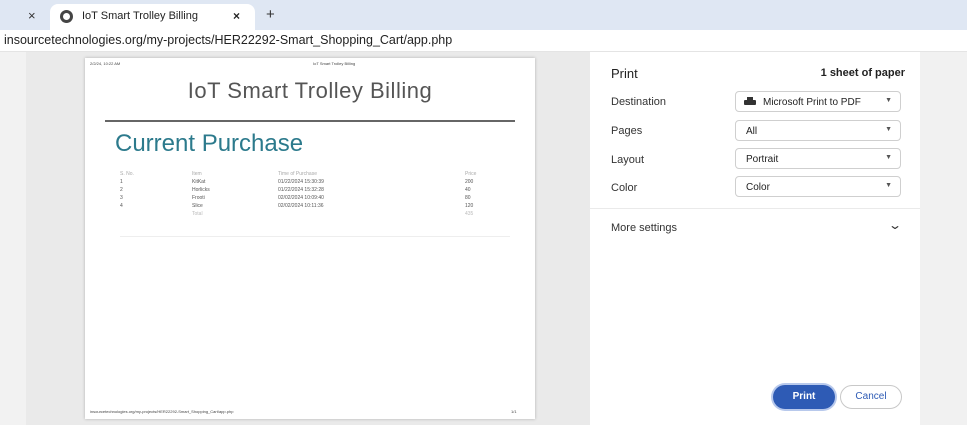  Describe the element at coordinates (514, 411) in the screenshot. I see `page-footer-number: 1/1` at that location.